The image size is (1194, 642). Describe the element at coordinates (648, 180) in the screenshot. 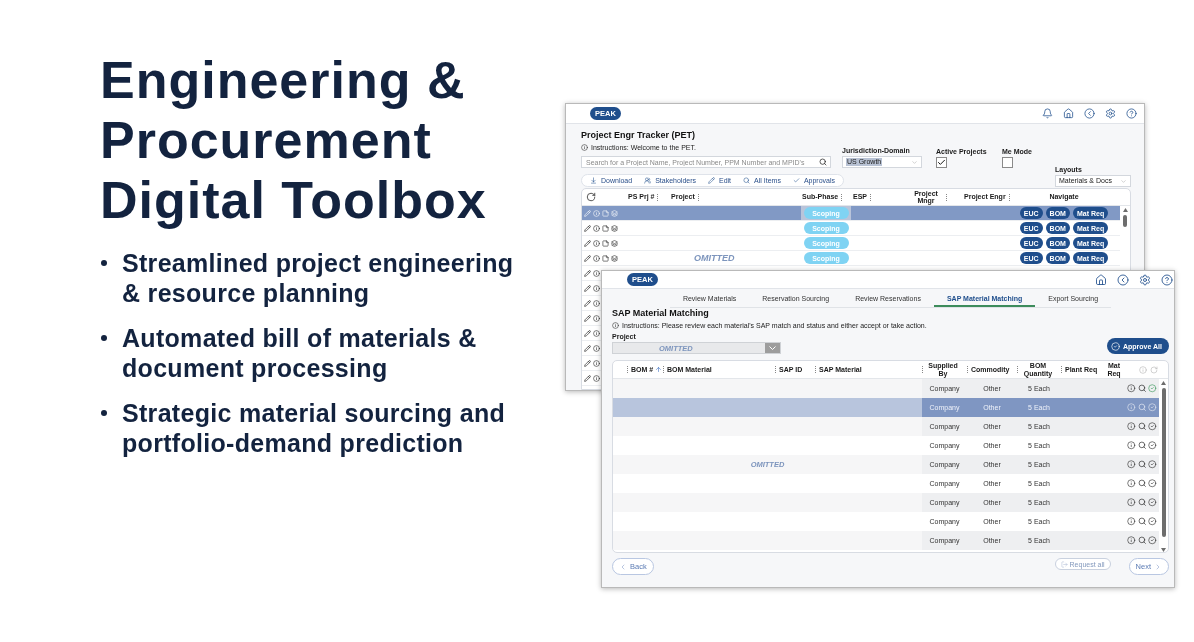

I see `users-icon` at that location.